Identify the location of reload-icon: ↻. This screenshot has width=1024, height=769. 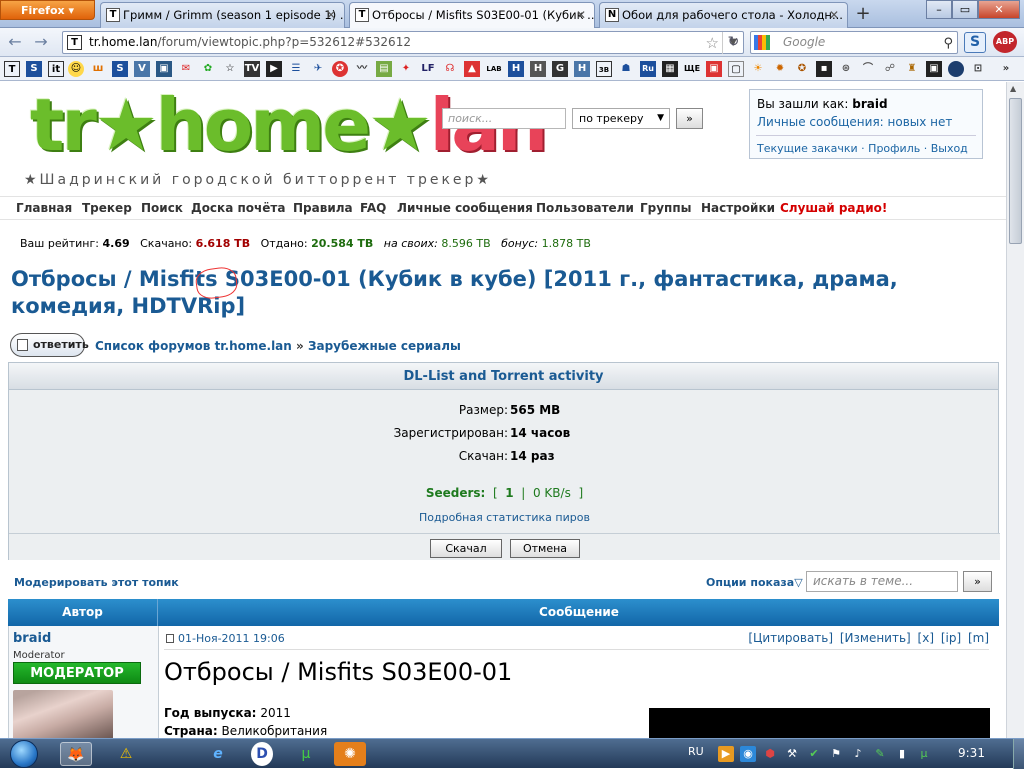
(733, 43).